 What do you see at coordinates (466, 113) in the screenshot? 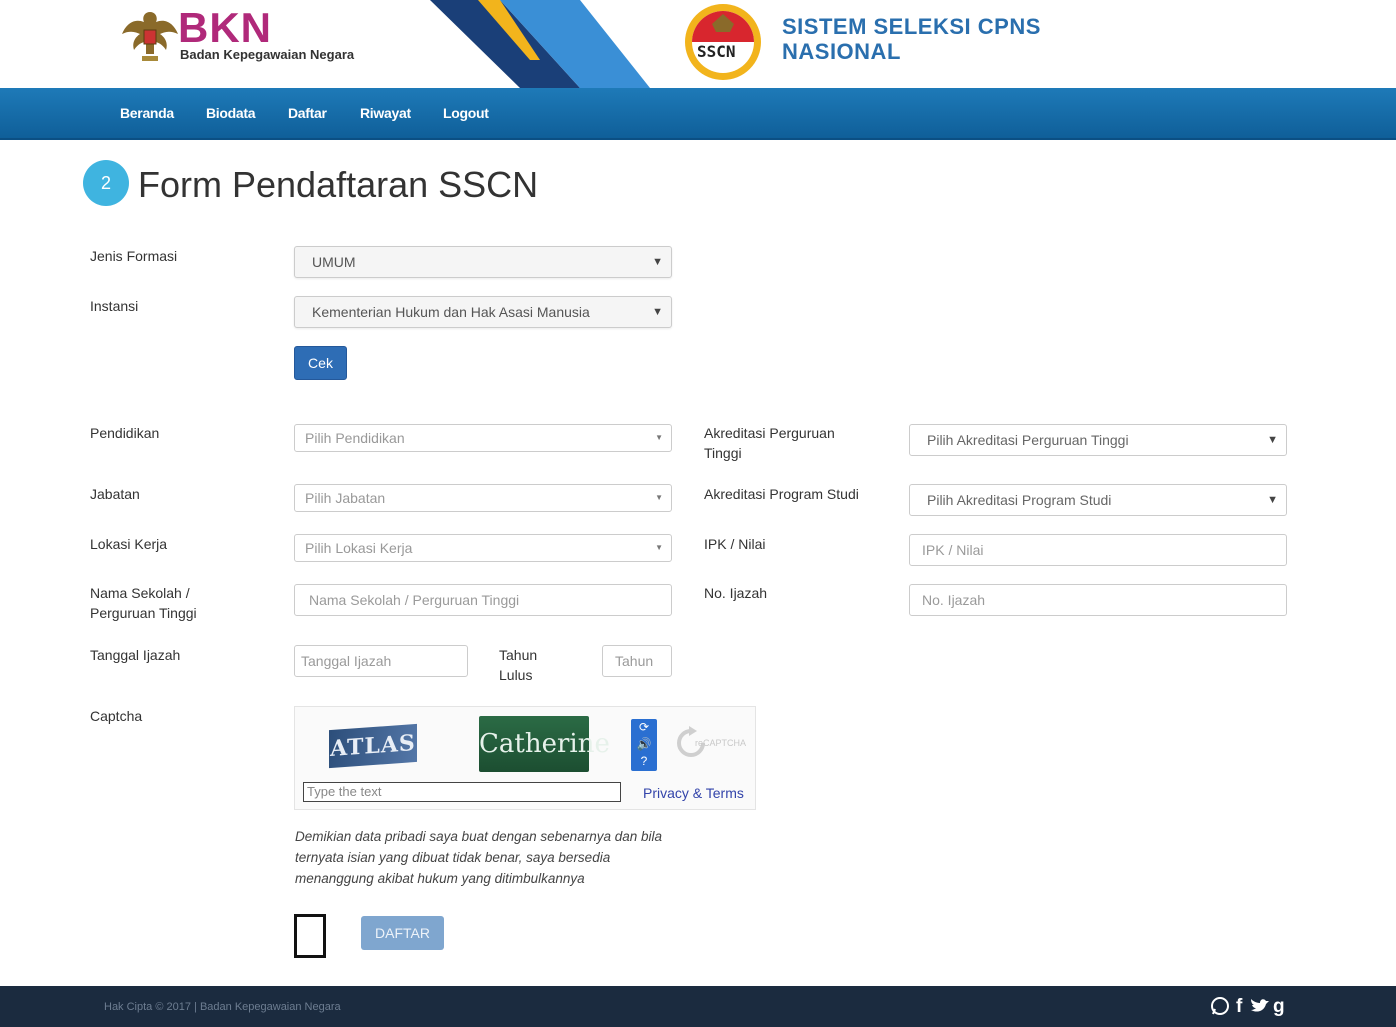
I see `nav-logout: Logout` at bounding box center [466, 113].